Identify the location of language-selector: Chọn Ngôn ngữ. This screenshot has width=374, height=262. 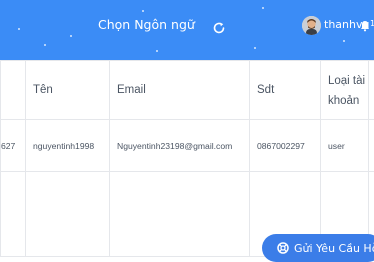
(146, 24).